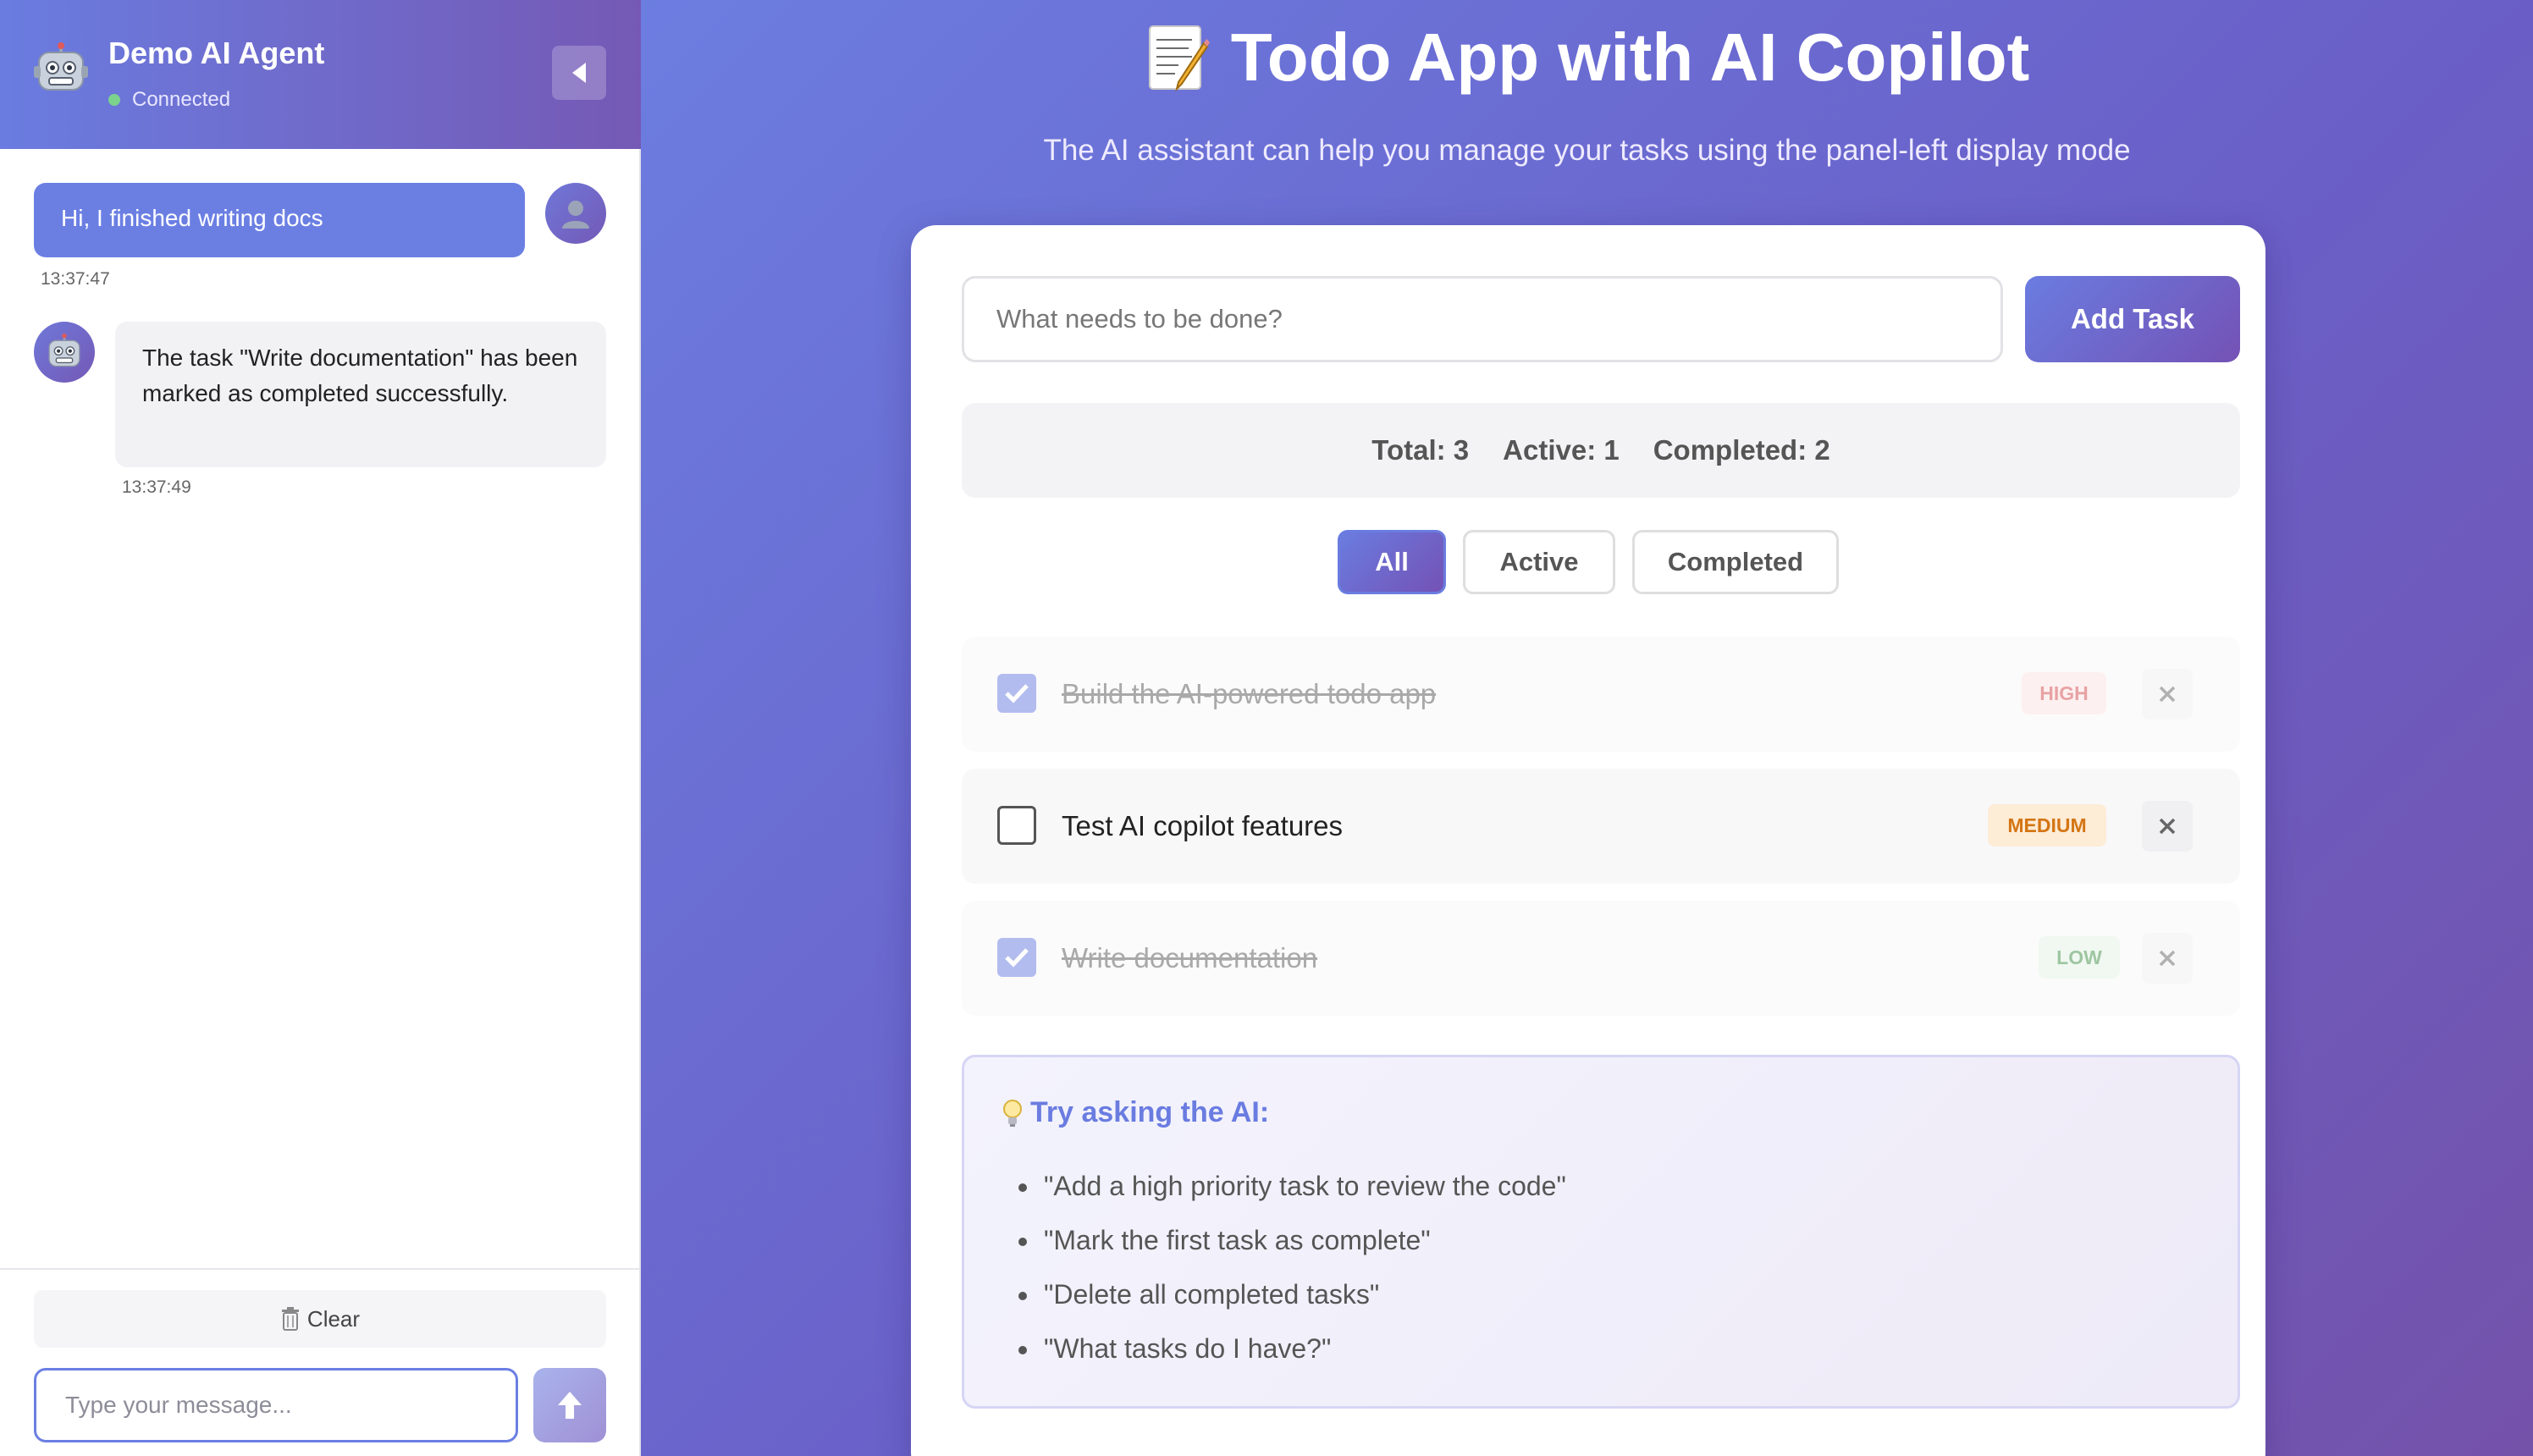  I want to click on filter-completed-button: Completed, so click(1736, 562).